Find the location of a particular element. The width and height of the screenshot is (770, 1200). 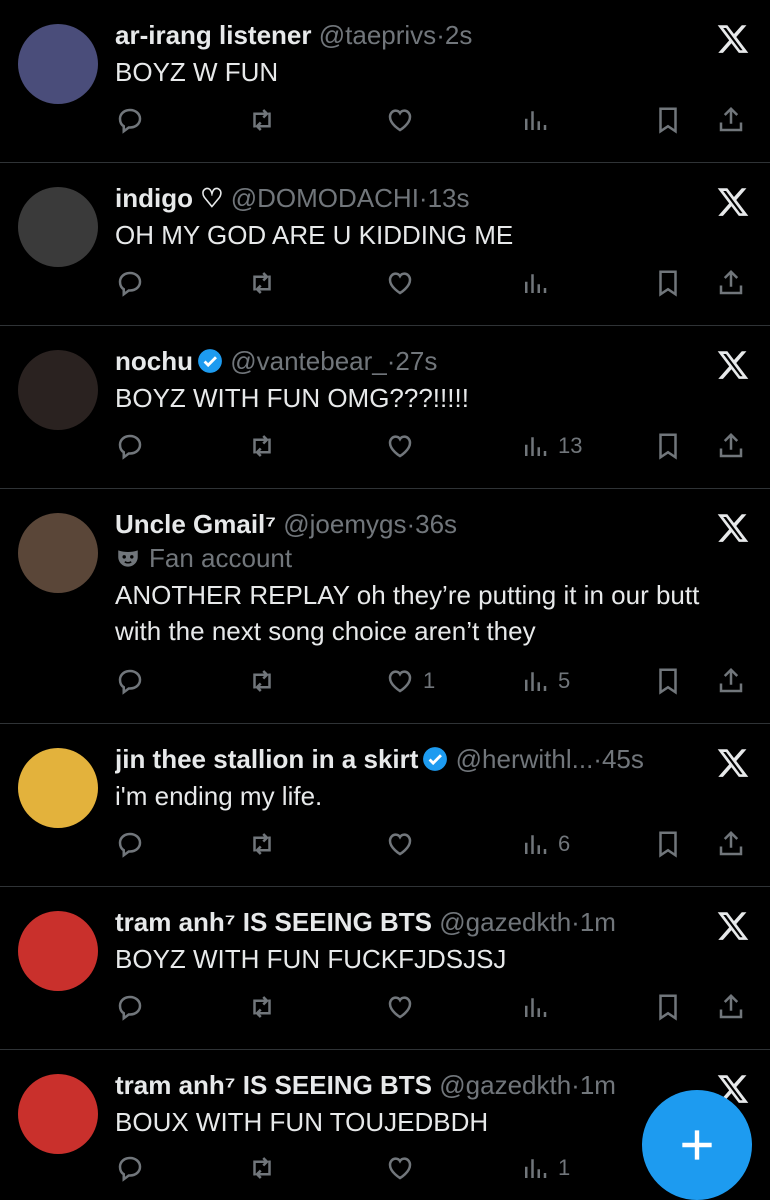

views-button: 6 is located at coordinates (545, 844).